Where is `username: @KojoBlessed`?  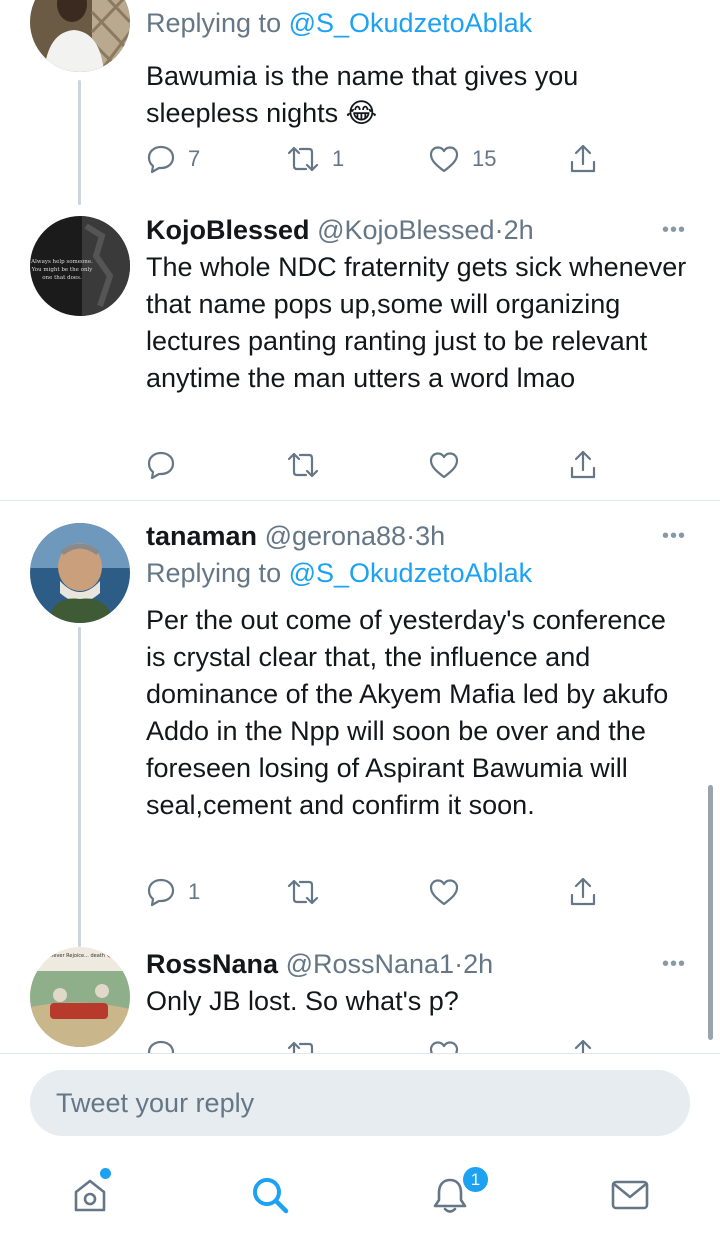 username: @KojoBlessed is located at coordinates (406, 230).